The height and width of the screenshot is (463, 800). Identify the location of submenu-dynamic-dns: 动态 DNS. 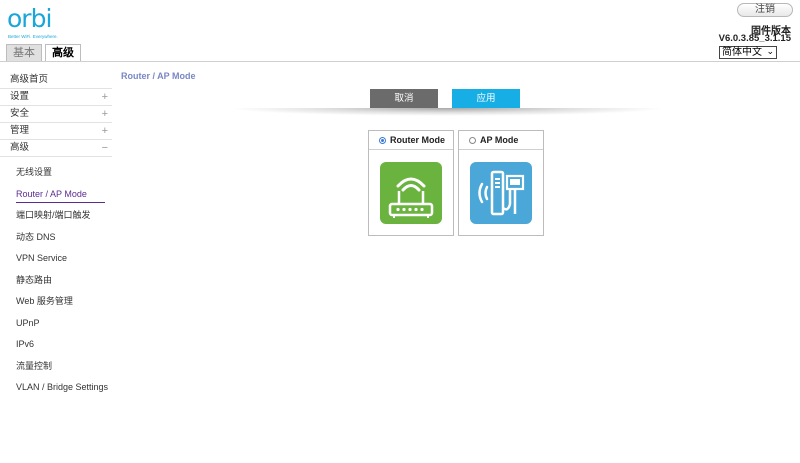
(56, 241).